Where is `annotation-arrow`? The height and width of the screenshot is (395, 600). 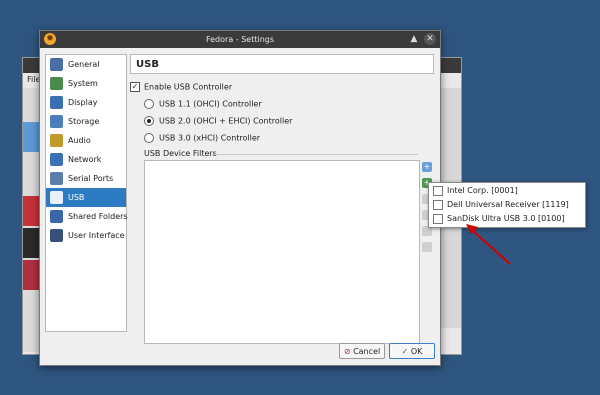
annotation-arrow is located at coordinates (488, 244).